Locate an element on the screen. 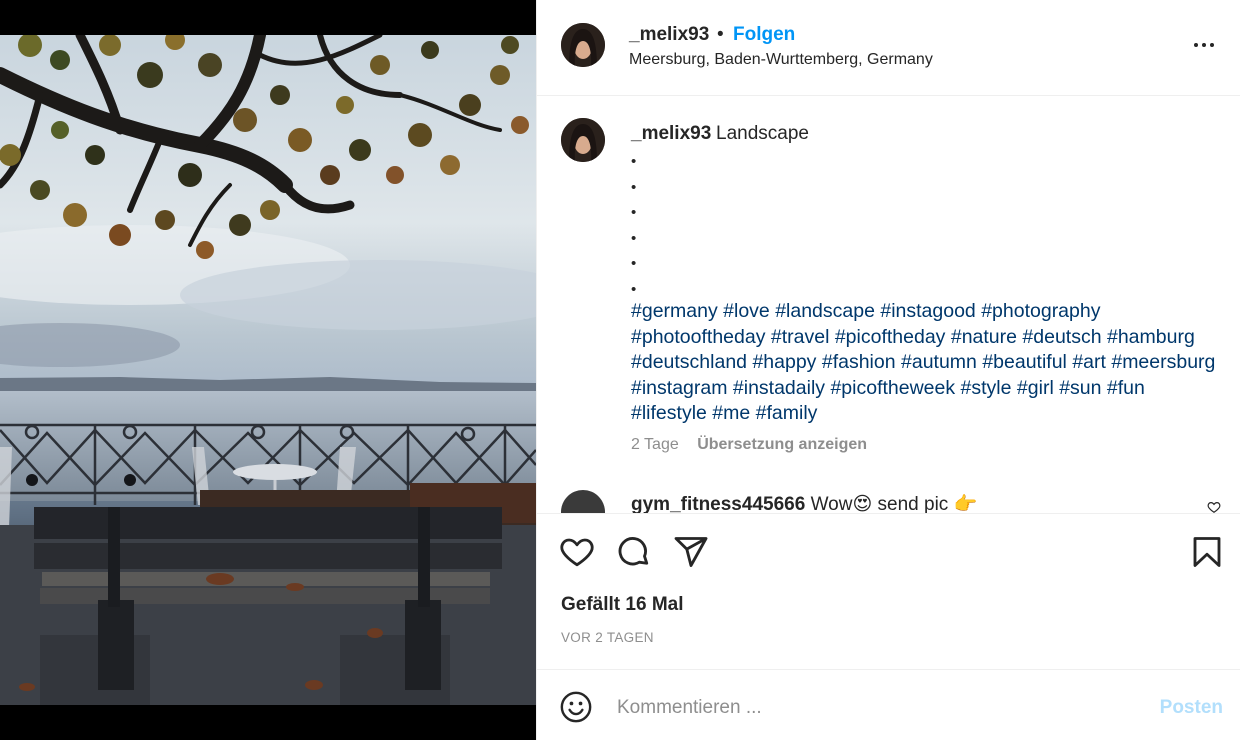  hashtag-link: #picoftheday is located at coordinates (890, 337).